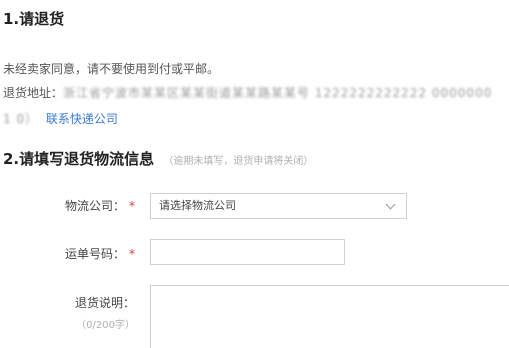  Describe the element at coordinates (33, 93) in the screenshot. I see `return-address-label: 退货地址：` at that location.